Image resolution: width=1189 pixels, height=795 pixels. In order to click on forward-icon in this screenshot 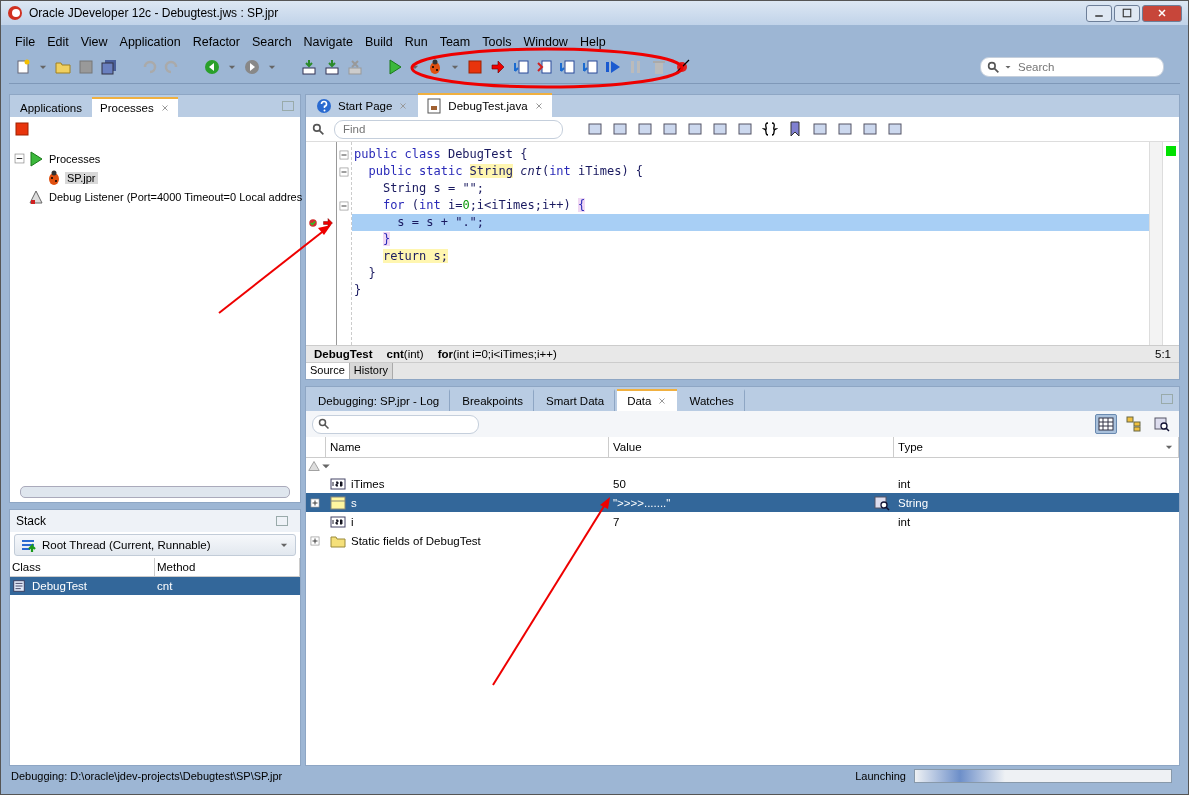, I will do `click(252, 67)`.